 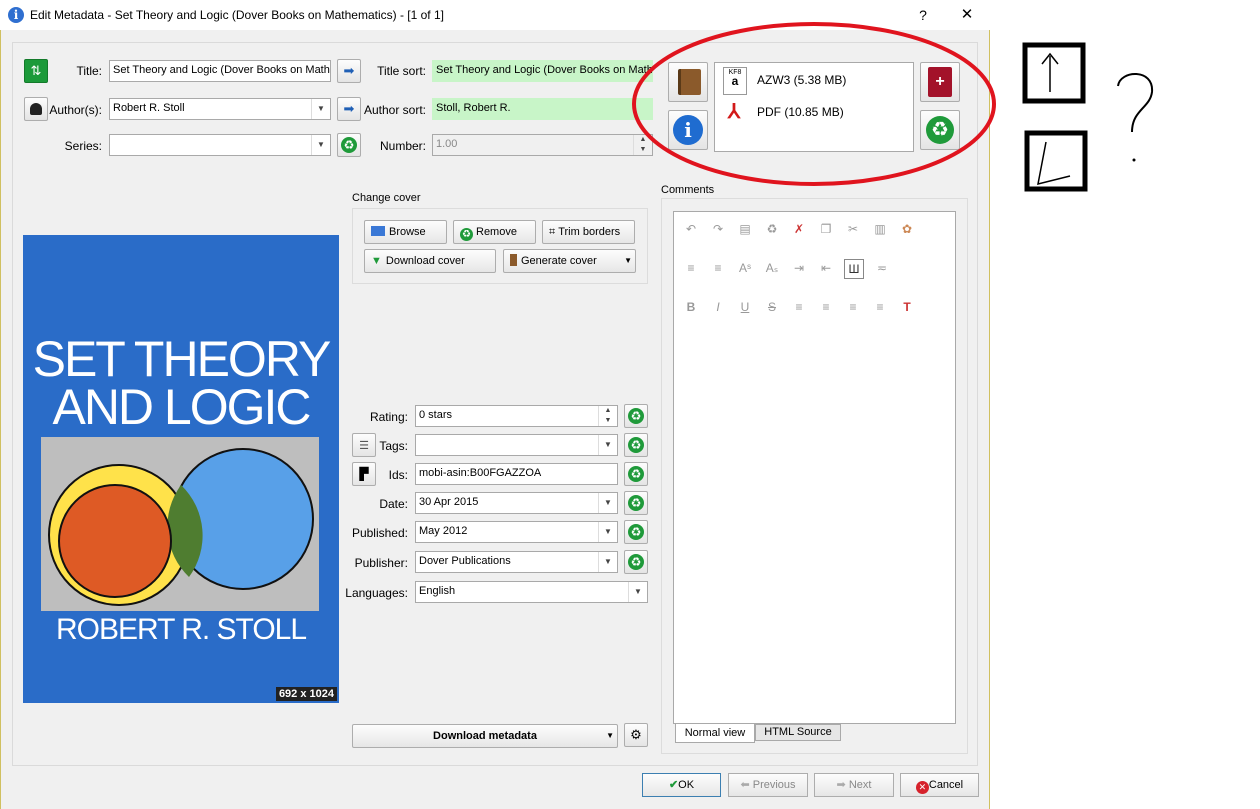 What do you see at coordinates (447, 144) in the screenshot?
I see `number-value: 1.00` at bounding box center [447, 144].